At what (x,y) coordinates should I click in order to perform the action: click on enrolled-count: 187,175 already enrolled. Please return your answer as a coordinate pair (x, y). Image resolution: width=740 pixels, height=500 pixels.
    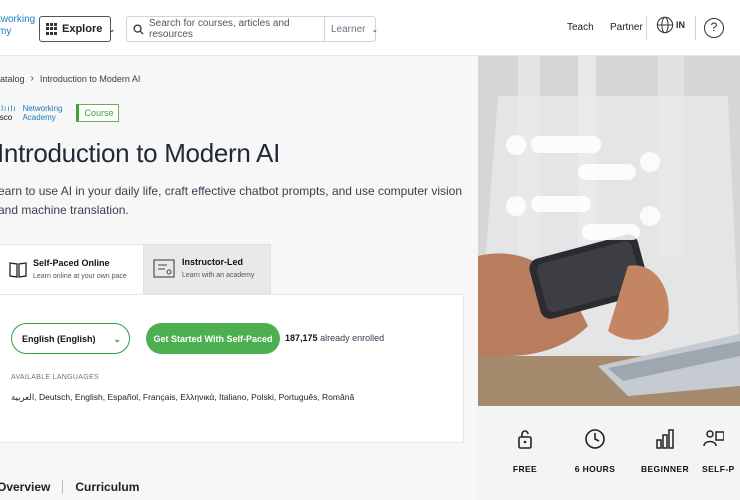
    Looking at the image, I should click on (334, 338).